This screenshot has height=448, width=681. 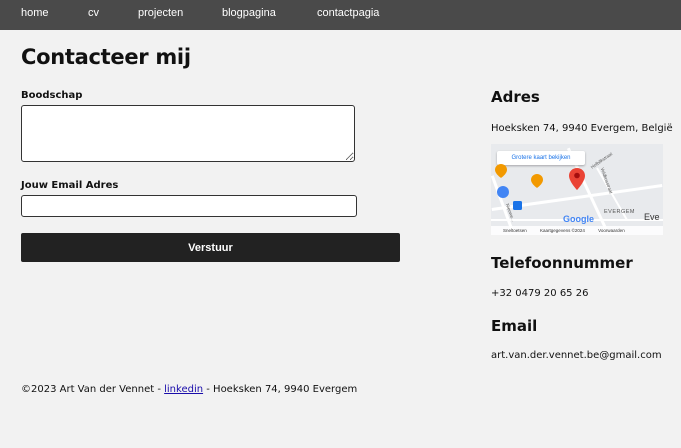 I want to click on google-logo: Google, so click(x=578, y=219).